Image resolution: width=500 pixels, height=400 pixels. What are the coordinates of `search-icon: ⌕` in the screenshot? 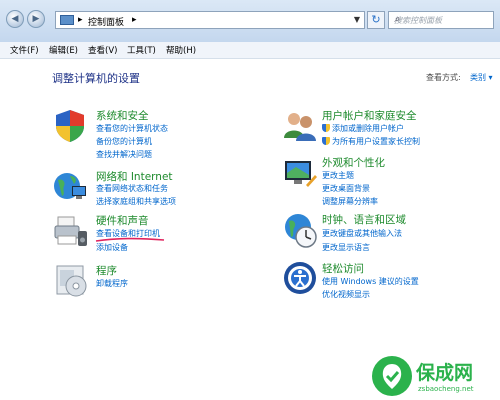 It's located at (442, 19).